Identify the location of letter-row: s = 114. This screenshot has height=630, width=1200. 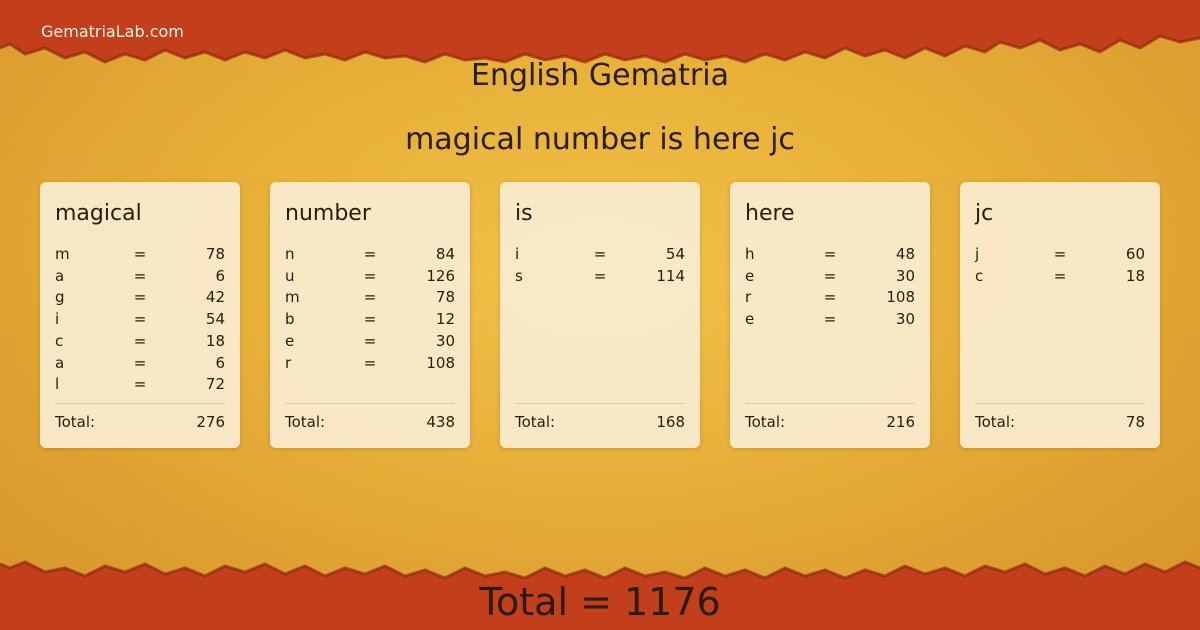
(600, 277).